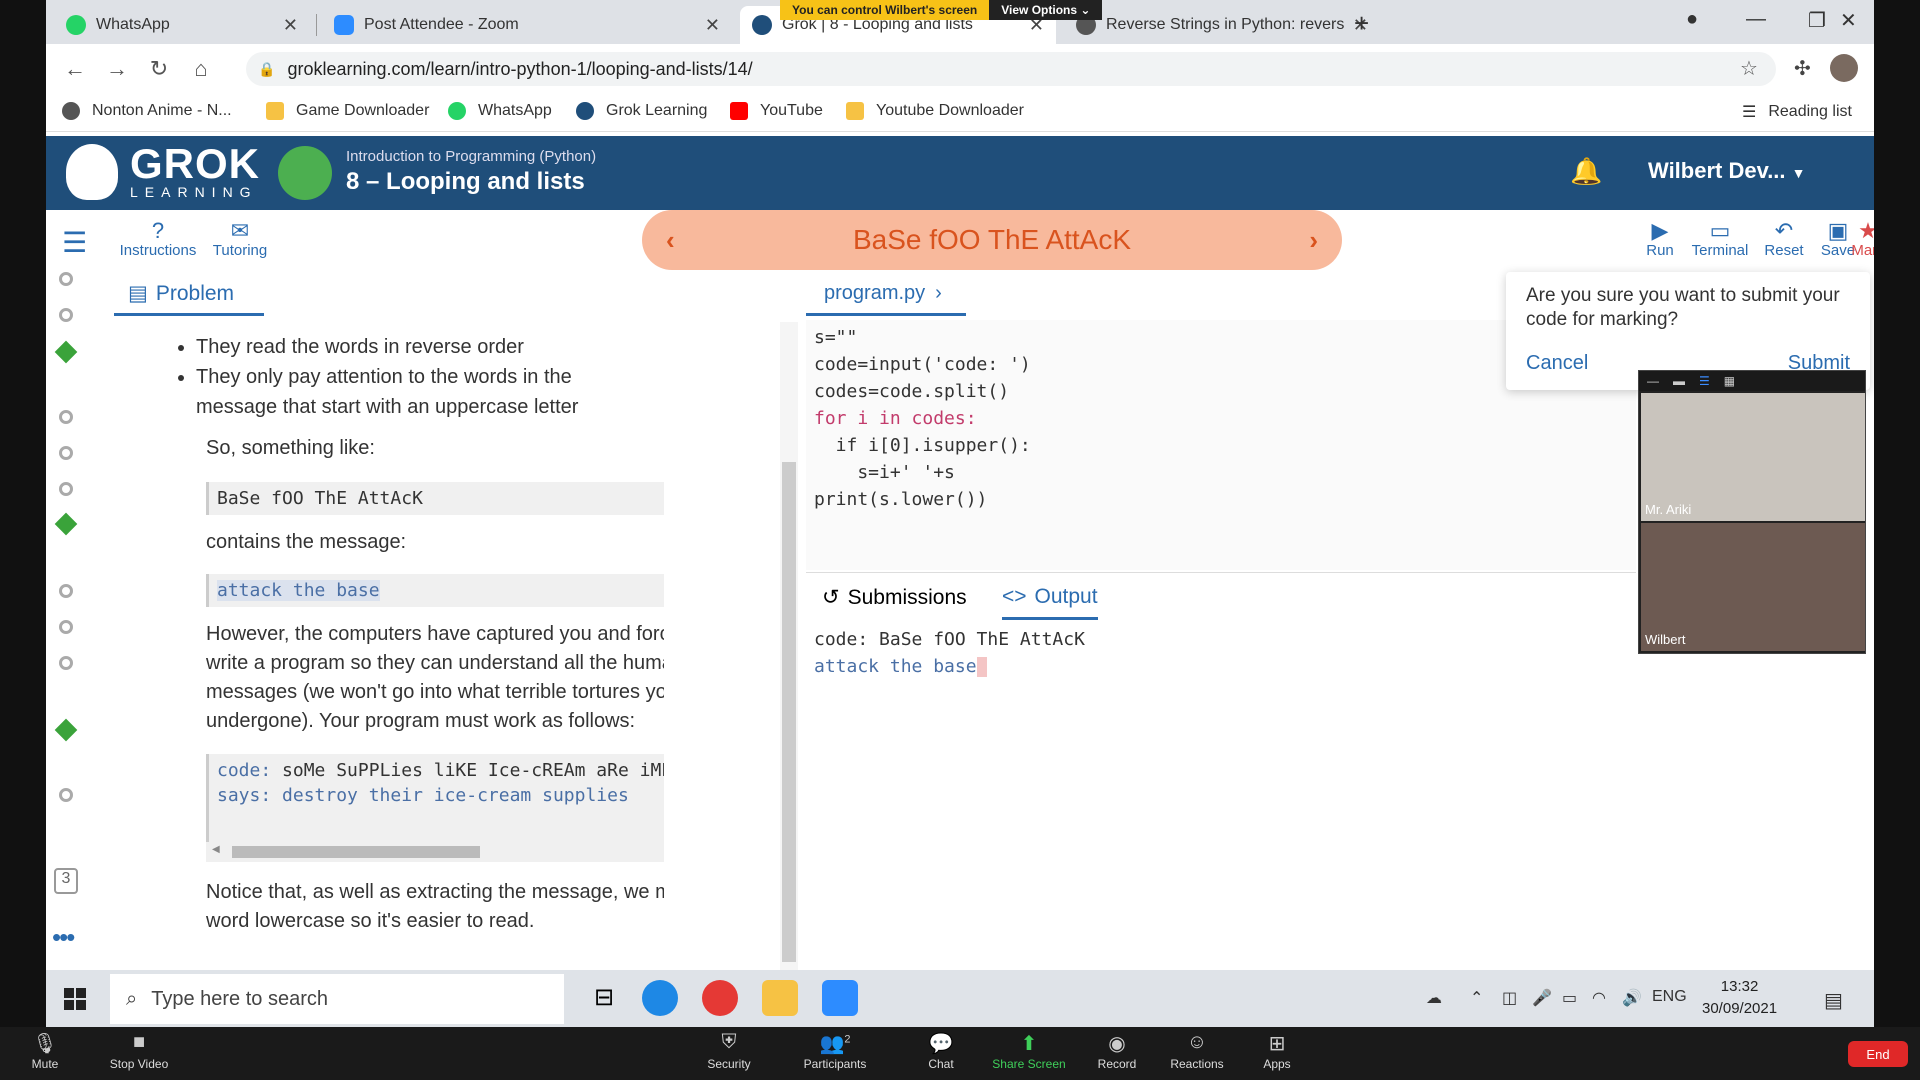 The height and width of the screenshot is (1080, 1920). I want to click on stop-video-button: ■ Stop Video, so click(139, 1051).